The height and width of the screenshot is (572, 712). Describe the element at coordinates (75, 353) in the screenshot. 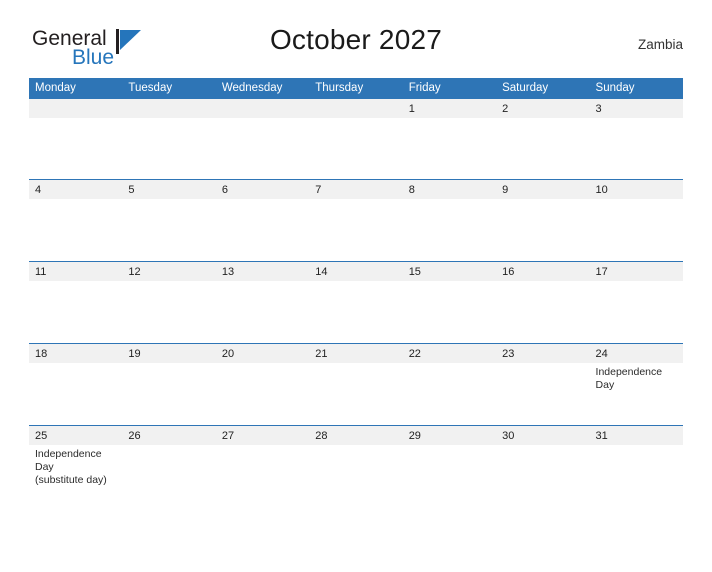

I see `day-cell-date: 18` at that location.